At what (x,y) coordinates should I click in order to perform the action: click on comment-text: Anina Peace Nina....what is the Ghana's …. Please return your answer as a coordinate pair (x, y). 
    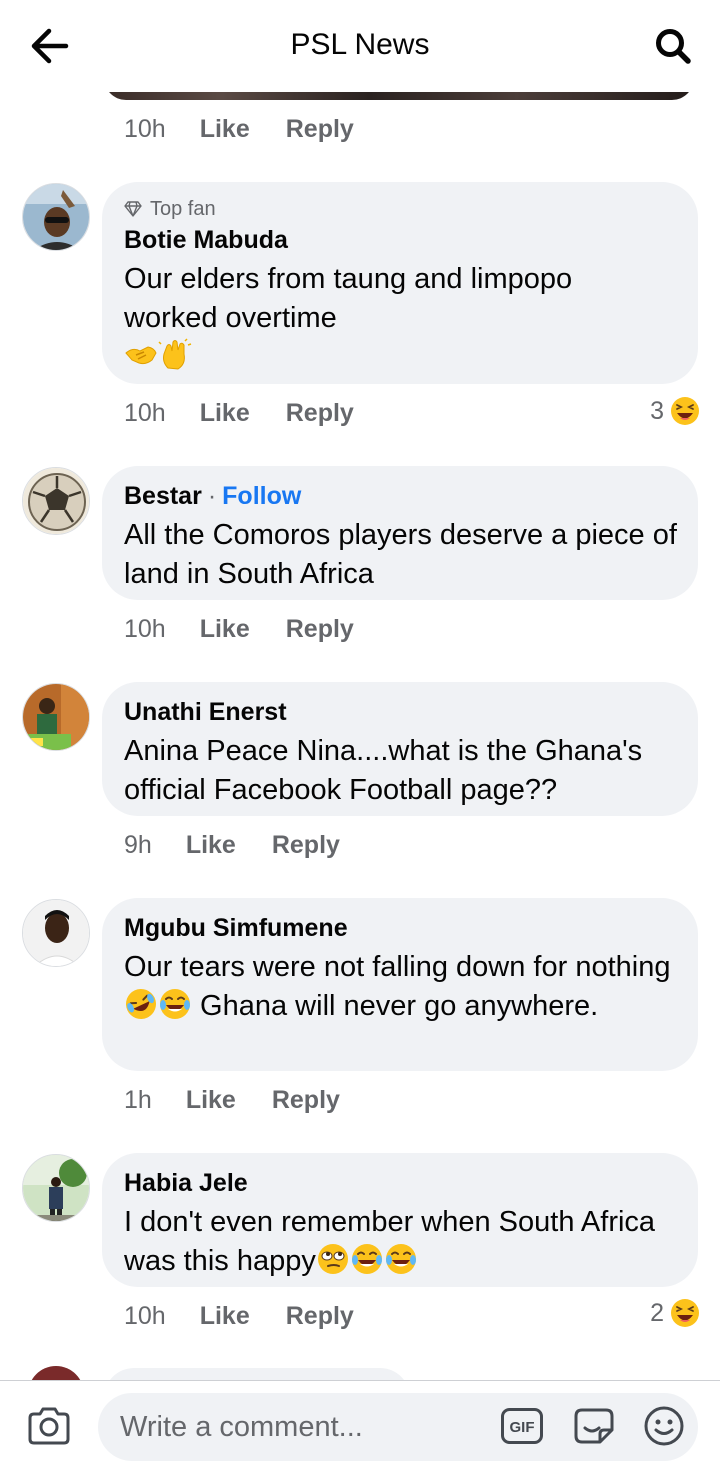
    Looking at the image, I should click on (383, 770).